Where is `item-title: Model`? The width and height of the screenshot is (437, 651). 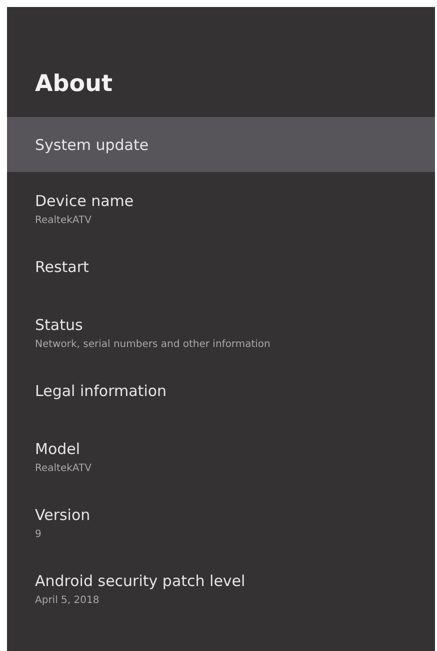 item-title: Model is located at coordinates (58, 449).